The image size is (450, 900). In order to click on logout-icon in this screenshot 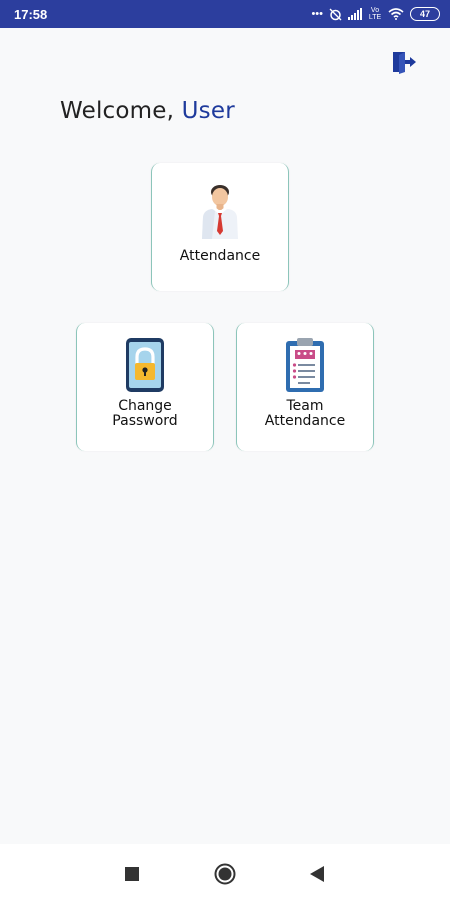, I will do `click(404, 63)`.